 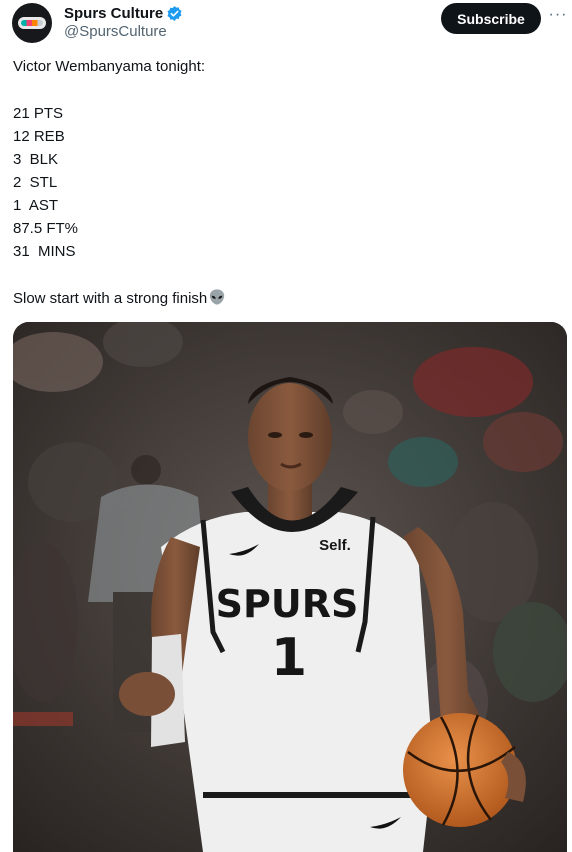 What do you see at coordinates (39, 136) in the screenshot?
I see `tweet-line: 12 REB` at bounding box center [39, 136].